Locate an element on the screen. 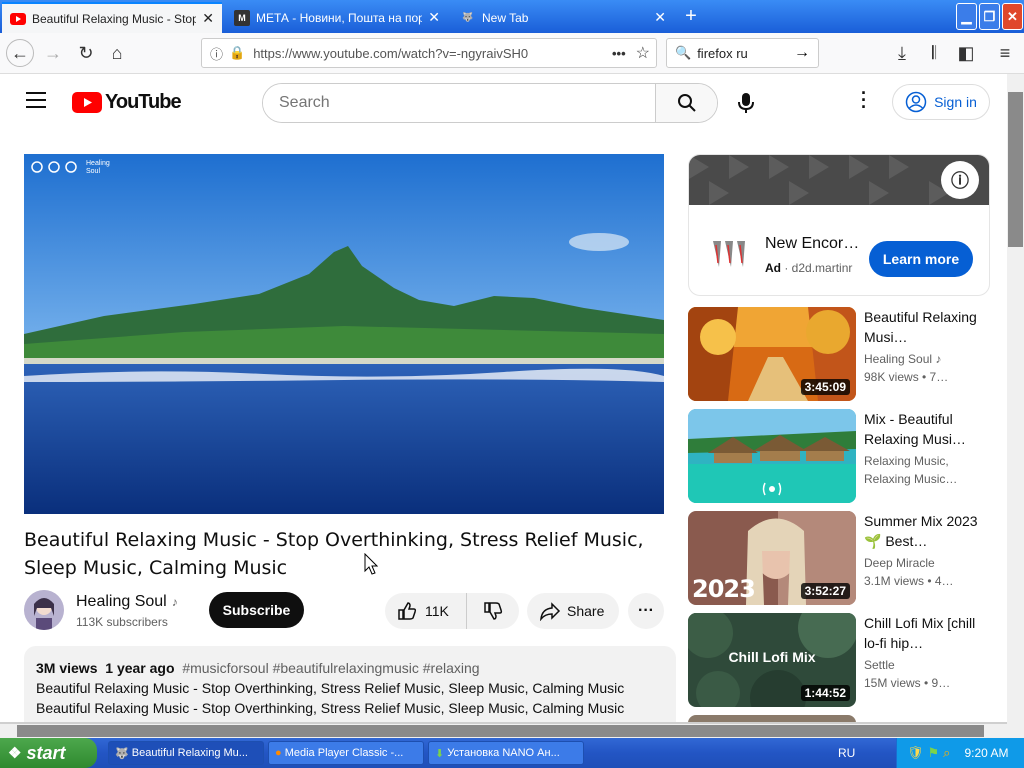  youtube-search-input is located at coordinates (459, 103).